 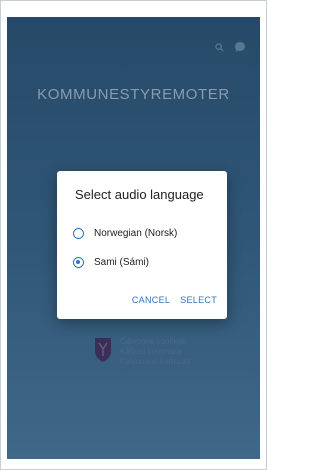 What do you see at coordinates (151, 300) in the screenshot?
I see `cancel-button: CANCEL` at bounding box center [151, 300].